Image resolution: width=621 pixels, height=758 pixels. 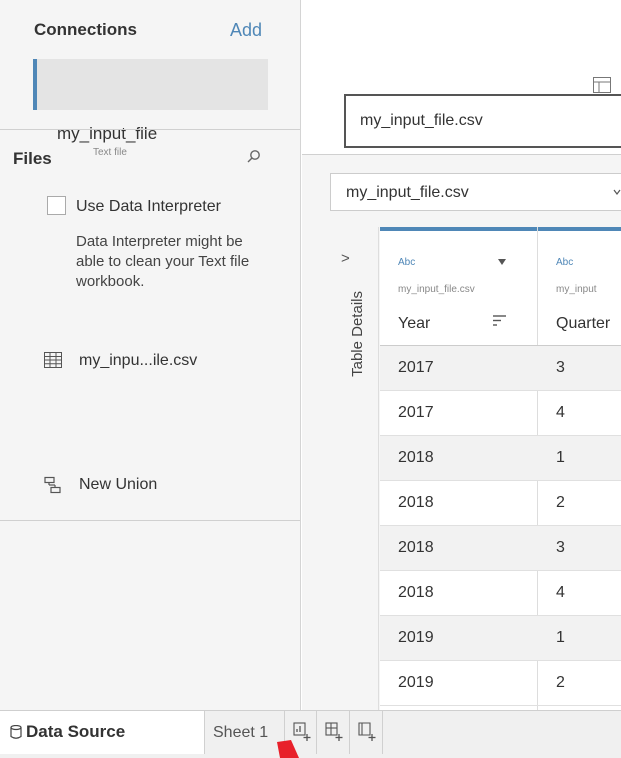 What do you see at coordinates (138, 361) in the screenshot?
I see `file-list-item: my_inpu...ile.csv` at bounding box center [138, 361].